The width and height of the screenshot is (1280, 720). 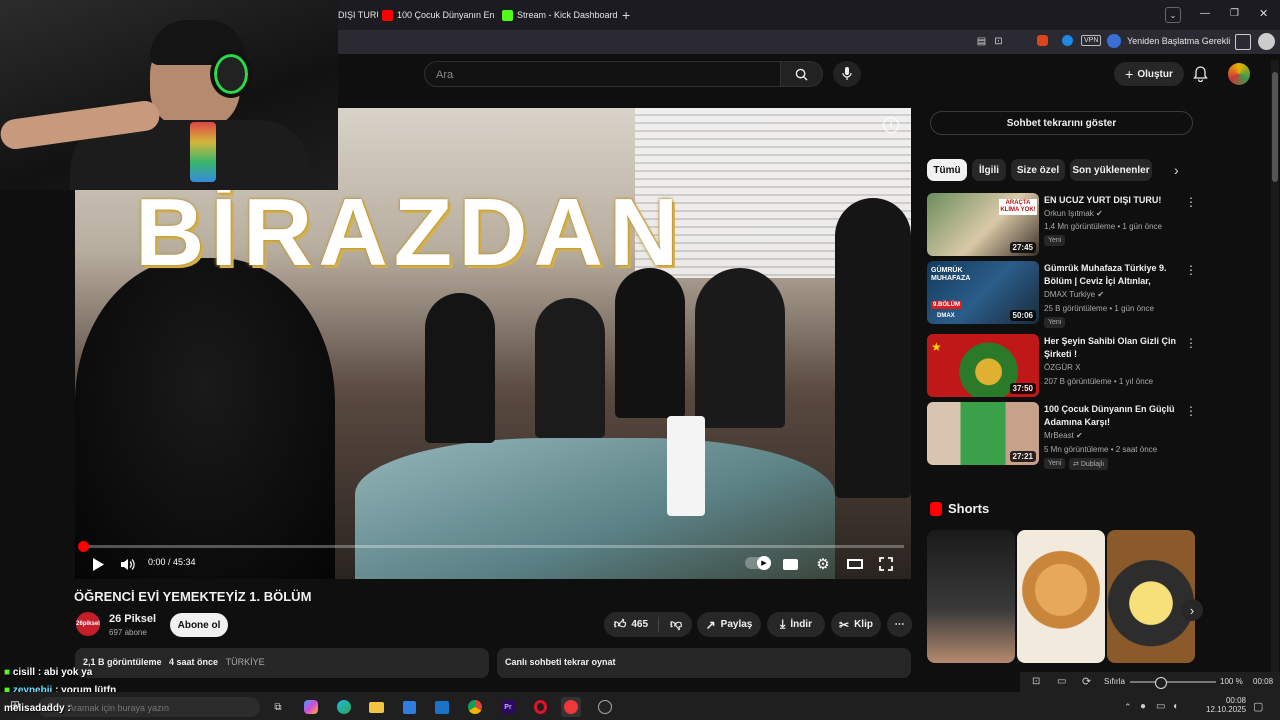 I want to click on maximize-icon: ❐, so click(x=1234, y=13).